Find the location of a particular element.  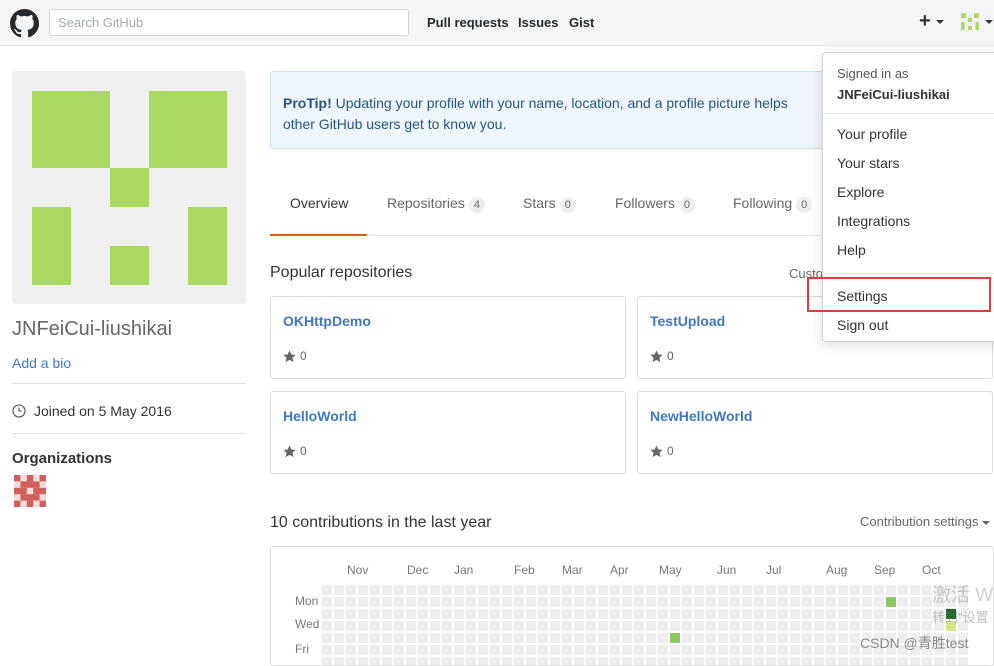

nav-issues: Issues is located at coordinates (538, 22).